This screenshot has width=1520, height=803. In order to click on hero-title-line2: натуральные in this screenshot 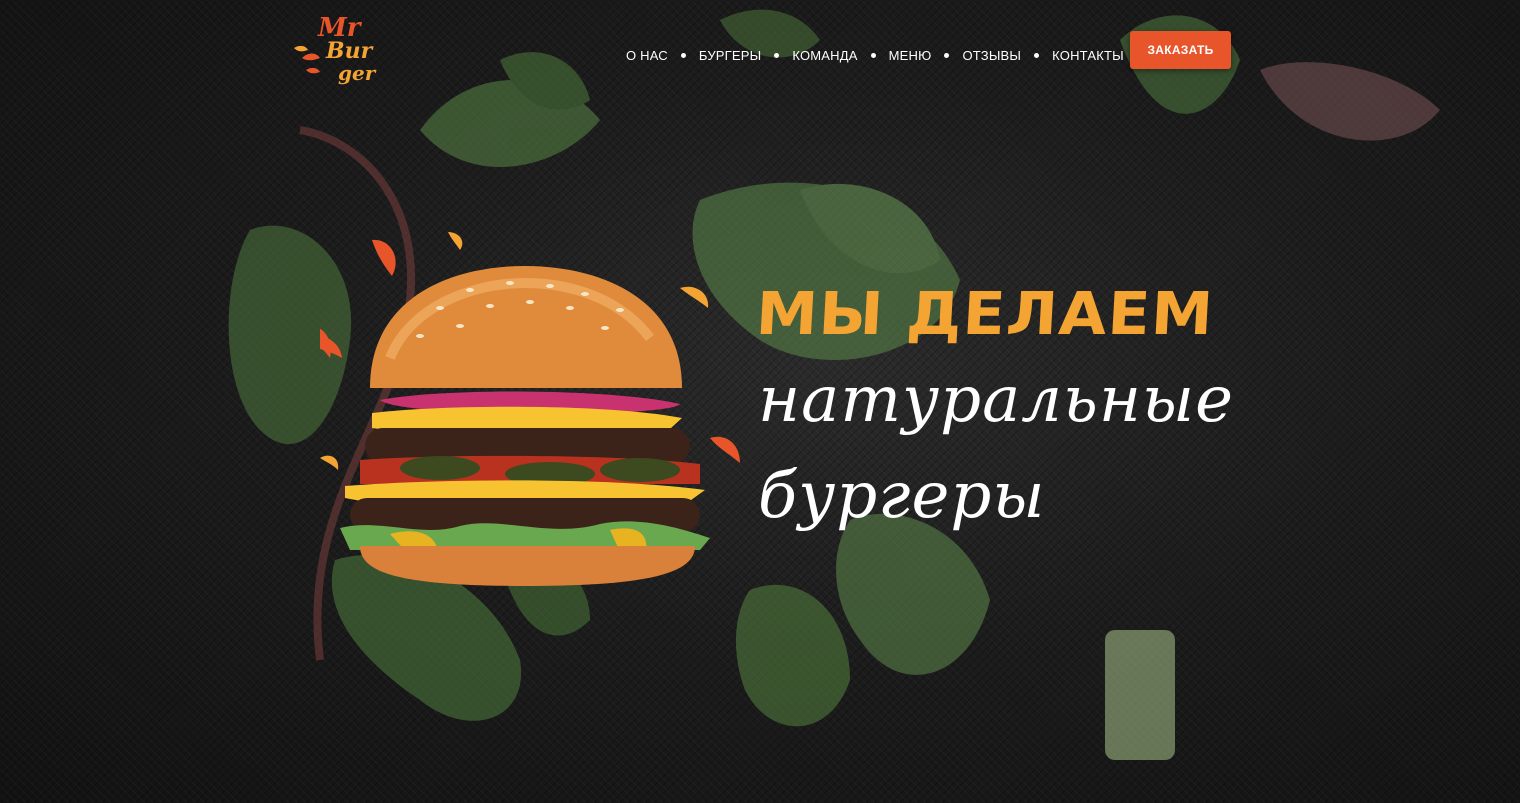, I will do `click(996, 400)`.